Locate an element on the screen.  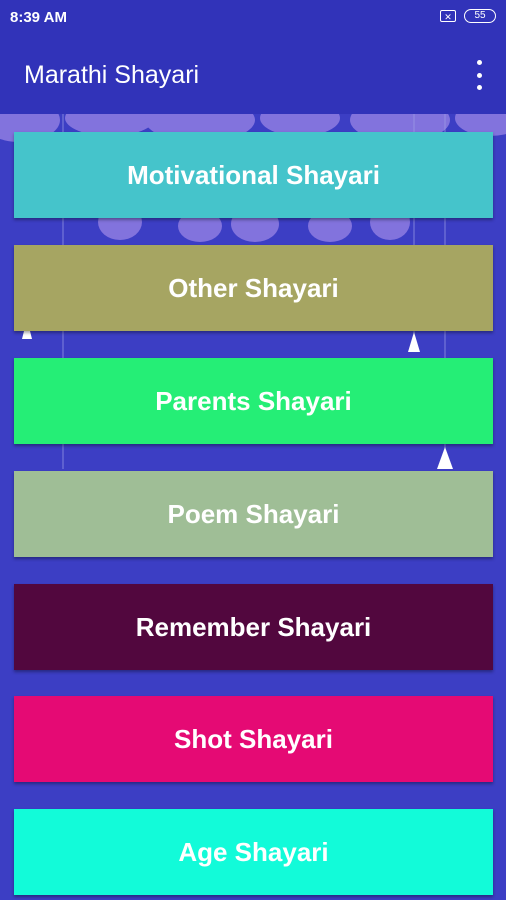
category-label: Other Shayari is located at coordinates (253, 287).